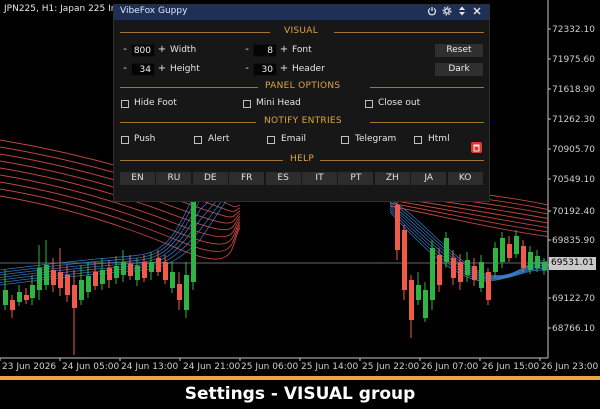  Describe the element at coordinates (391, 367) in the screenshot. I see `time-tick-label: 25 Jun 22:00` at that location.